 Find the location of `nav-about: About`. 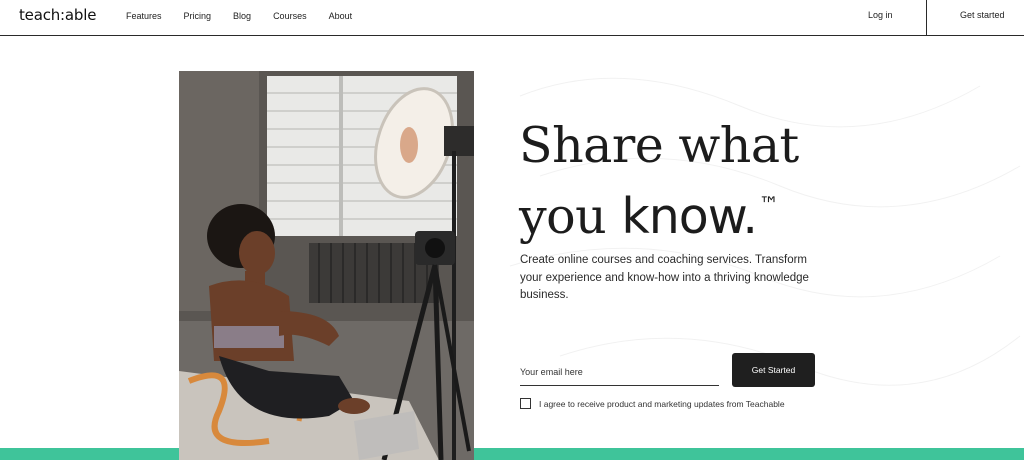

nav-about: About is located at coordinates (341, 16).